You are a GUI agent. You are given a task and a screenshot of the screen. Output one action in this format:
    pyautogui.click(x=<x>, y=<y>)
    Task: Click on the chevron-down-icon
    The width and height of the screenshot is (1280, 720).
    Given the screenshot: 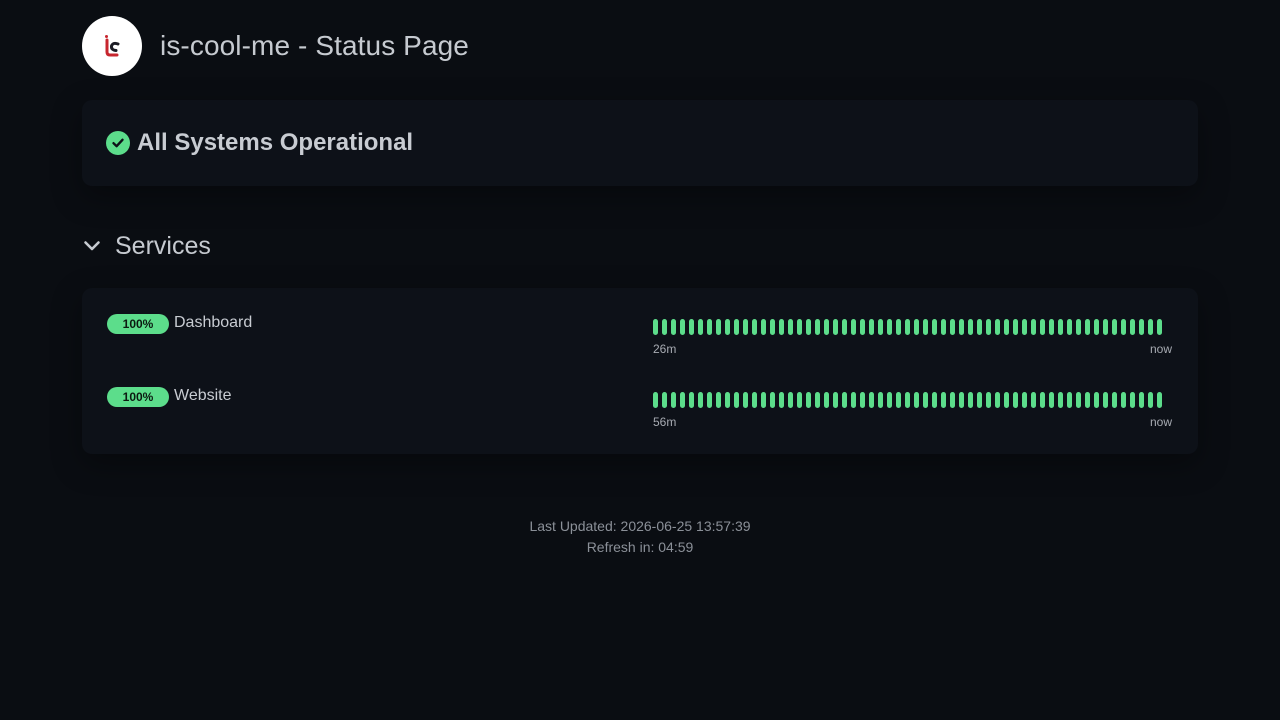 What is the action you would take?
    pyautogui.click(x=93, y=246)
    